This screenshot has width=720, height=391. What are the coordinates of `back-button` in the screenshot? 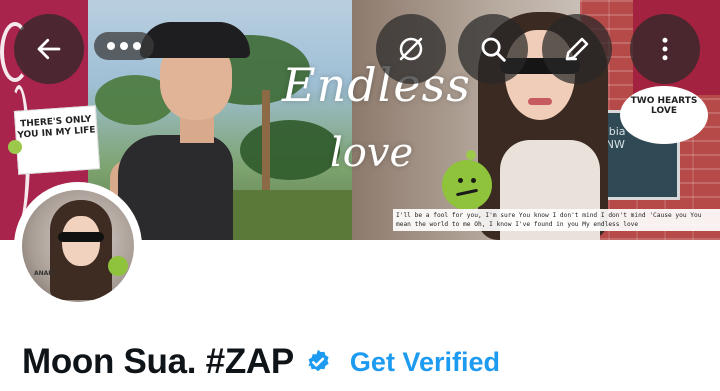 It's located at (49, 49).